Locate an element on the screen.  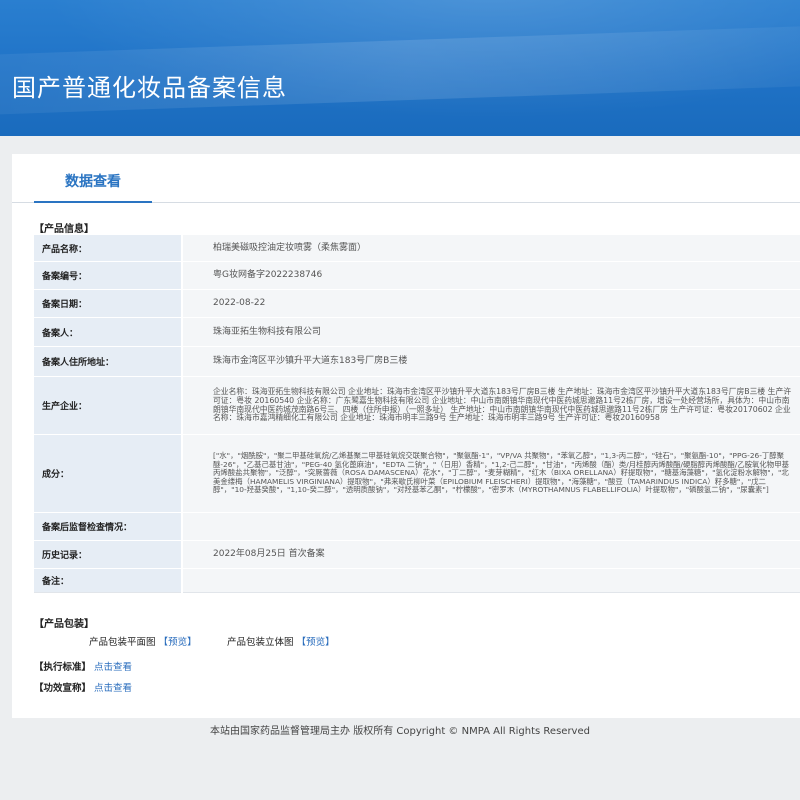
row-label-ingredients: 成分： is located at coordinates (108, 473).